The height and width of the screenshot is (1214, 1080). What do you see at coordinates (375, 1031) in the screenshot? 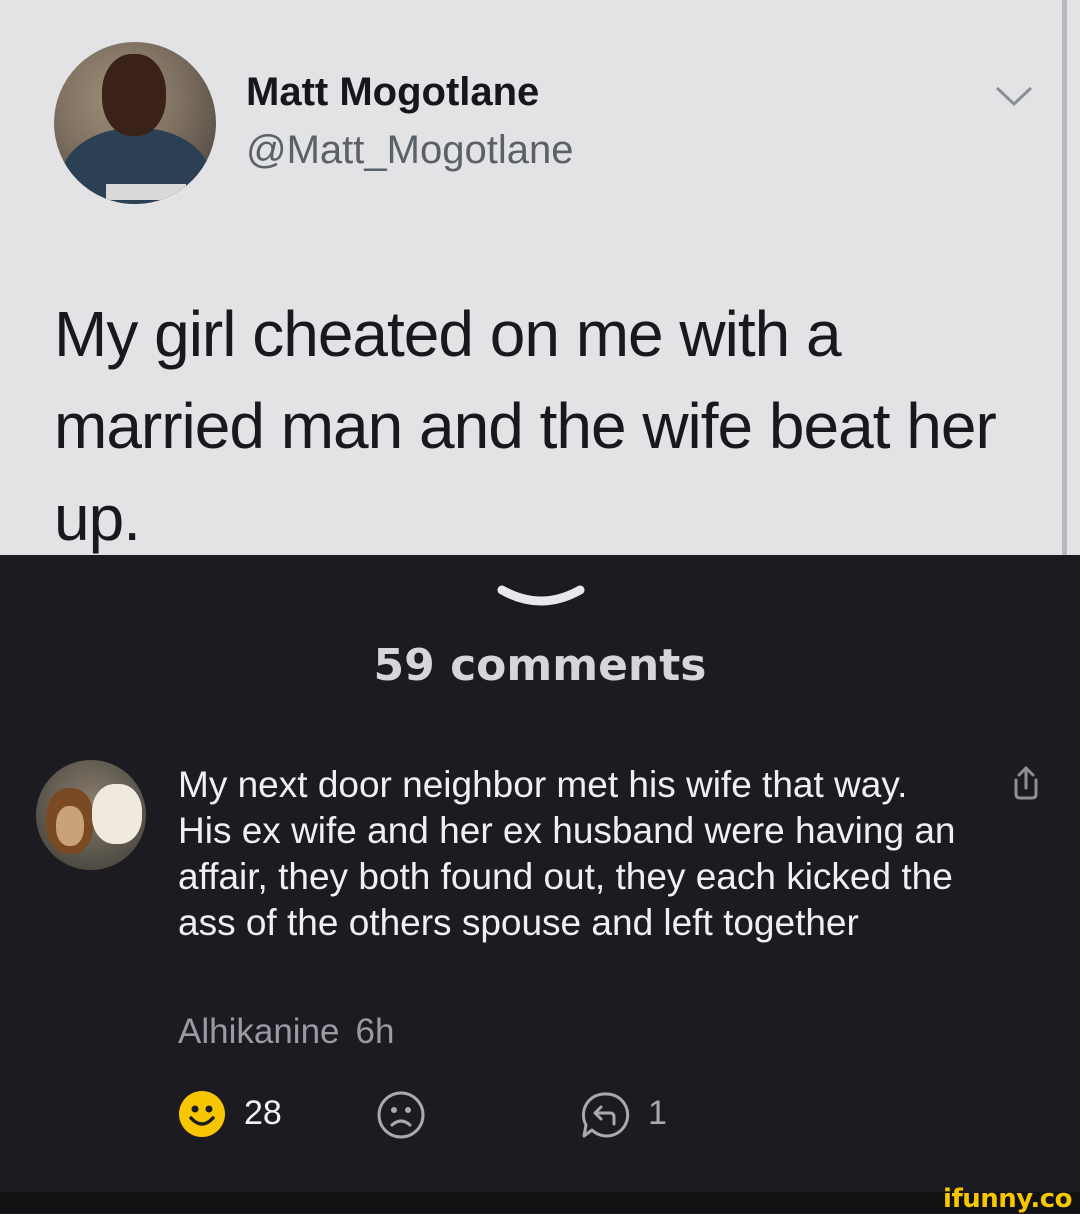
I see `comment-time: 6h` at bounding box center [375, 1031].